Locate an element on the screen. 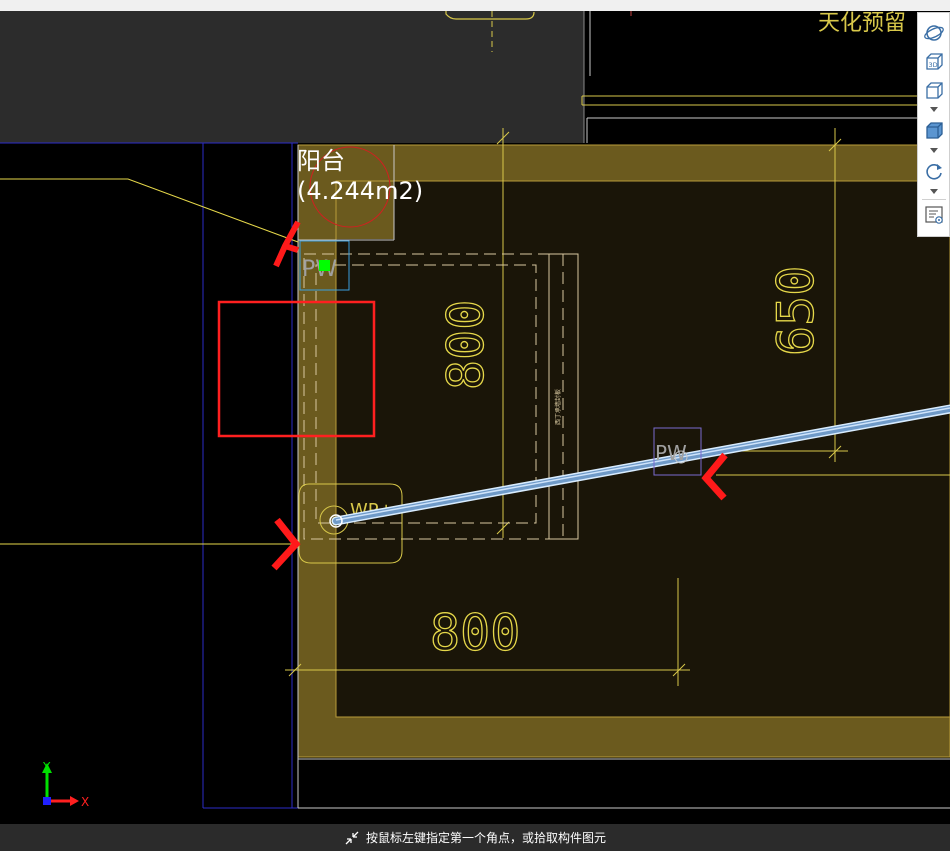 This screenshot has height=851, width=950. shaded-cube-icon is located at coordinates (934, 130).